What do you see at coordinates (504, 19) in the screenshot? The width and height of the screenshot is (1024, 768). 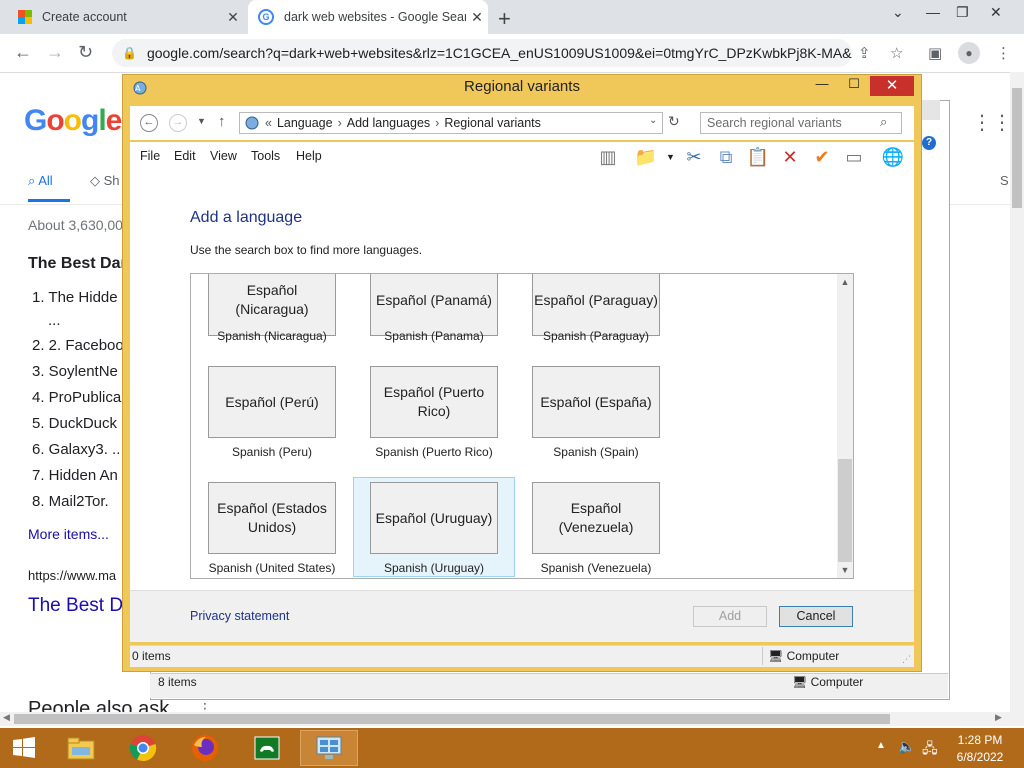 I see `new-tab-icon: +` at bounding box center [504, 19].